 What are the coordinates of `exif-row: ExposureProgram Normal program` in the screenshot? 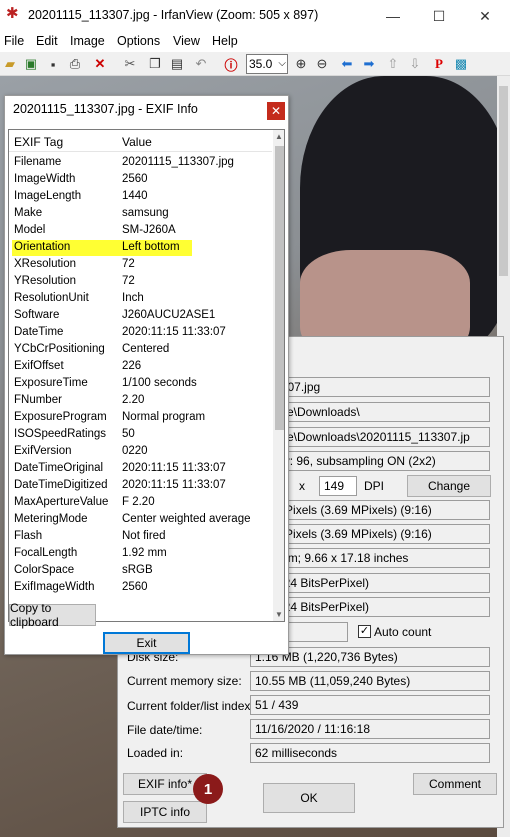 It's located at (140, 417).